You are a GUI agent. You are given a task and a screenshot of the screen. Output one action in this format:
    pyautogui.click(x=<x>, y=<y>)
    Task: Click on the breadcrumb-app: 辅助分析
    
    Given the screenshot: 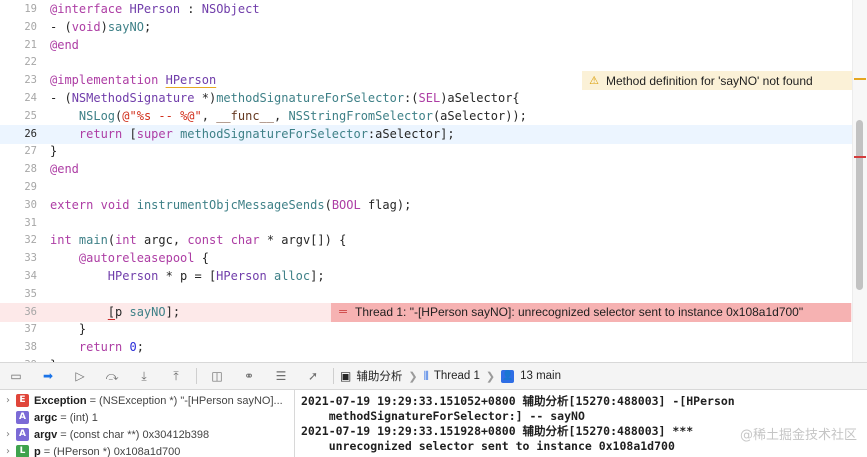 What is the action you would take?
    pyautogui.click(x=379, y=376)
    